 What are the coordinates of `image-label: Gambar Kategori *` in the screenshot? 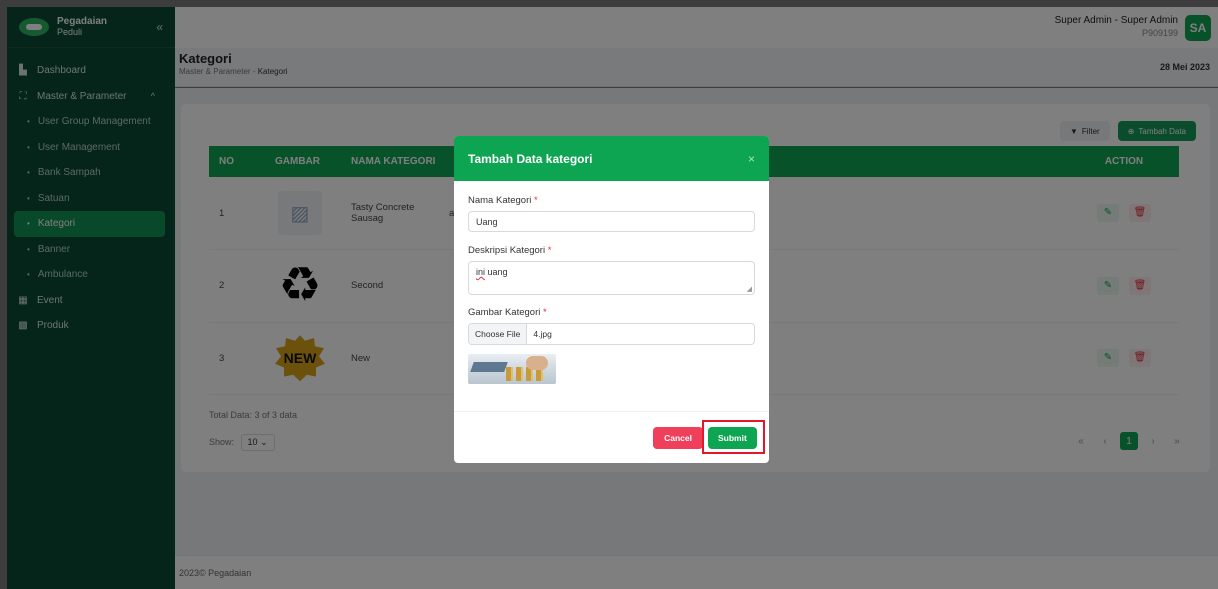 It's located at (507, 312).